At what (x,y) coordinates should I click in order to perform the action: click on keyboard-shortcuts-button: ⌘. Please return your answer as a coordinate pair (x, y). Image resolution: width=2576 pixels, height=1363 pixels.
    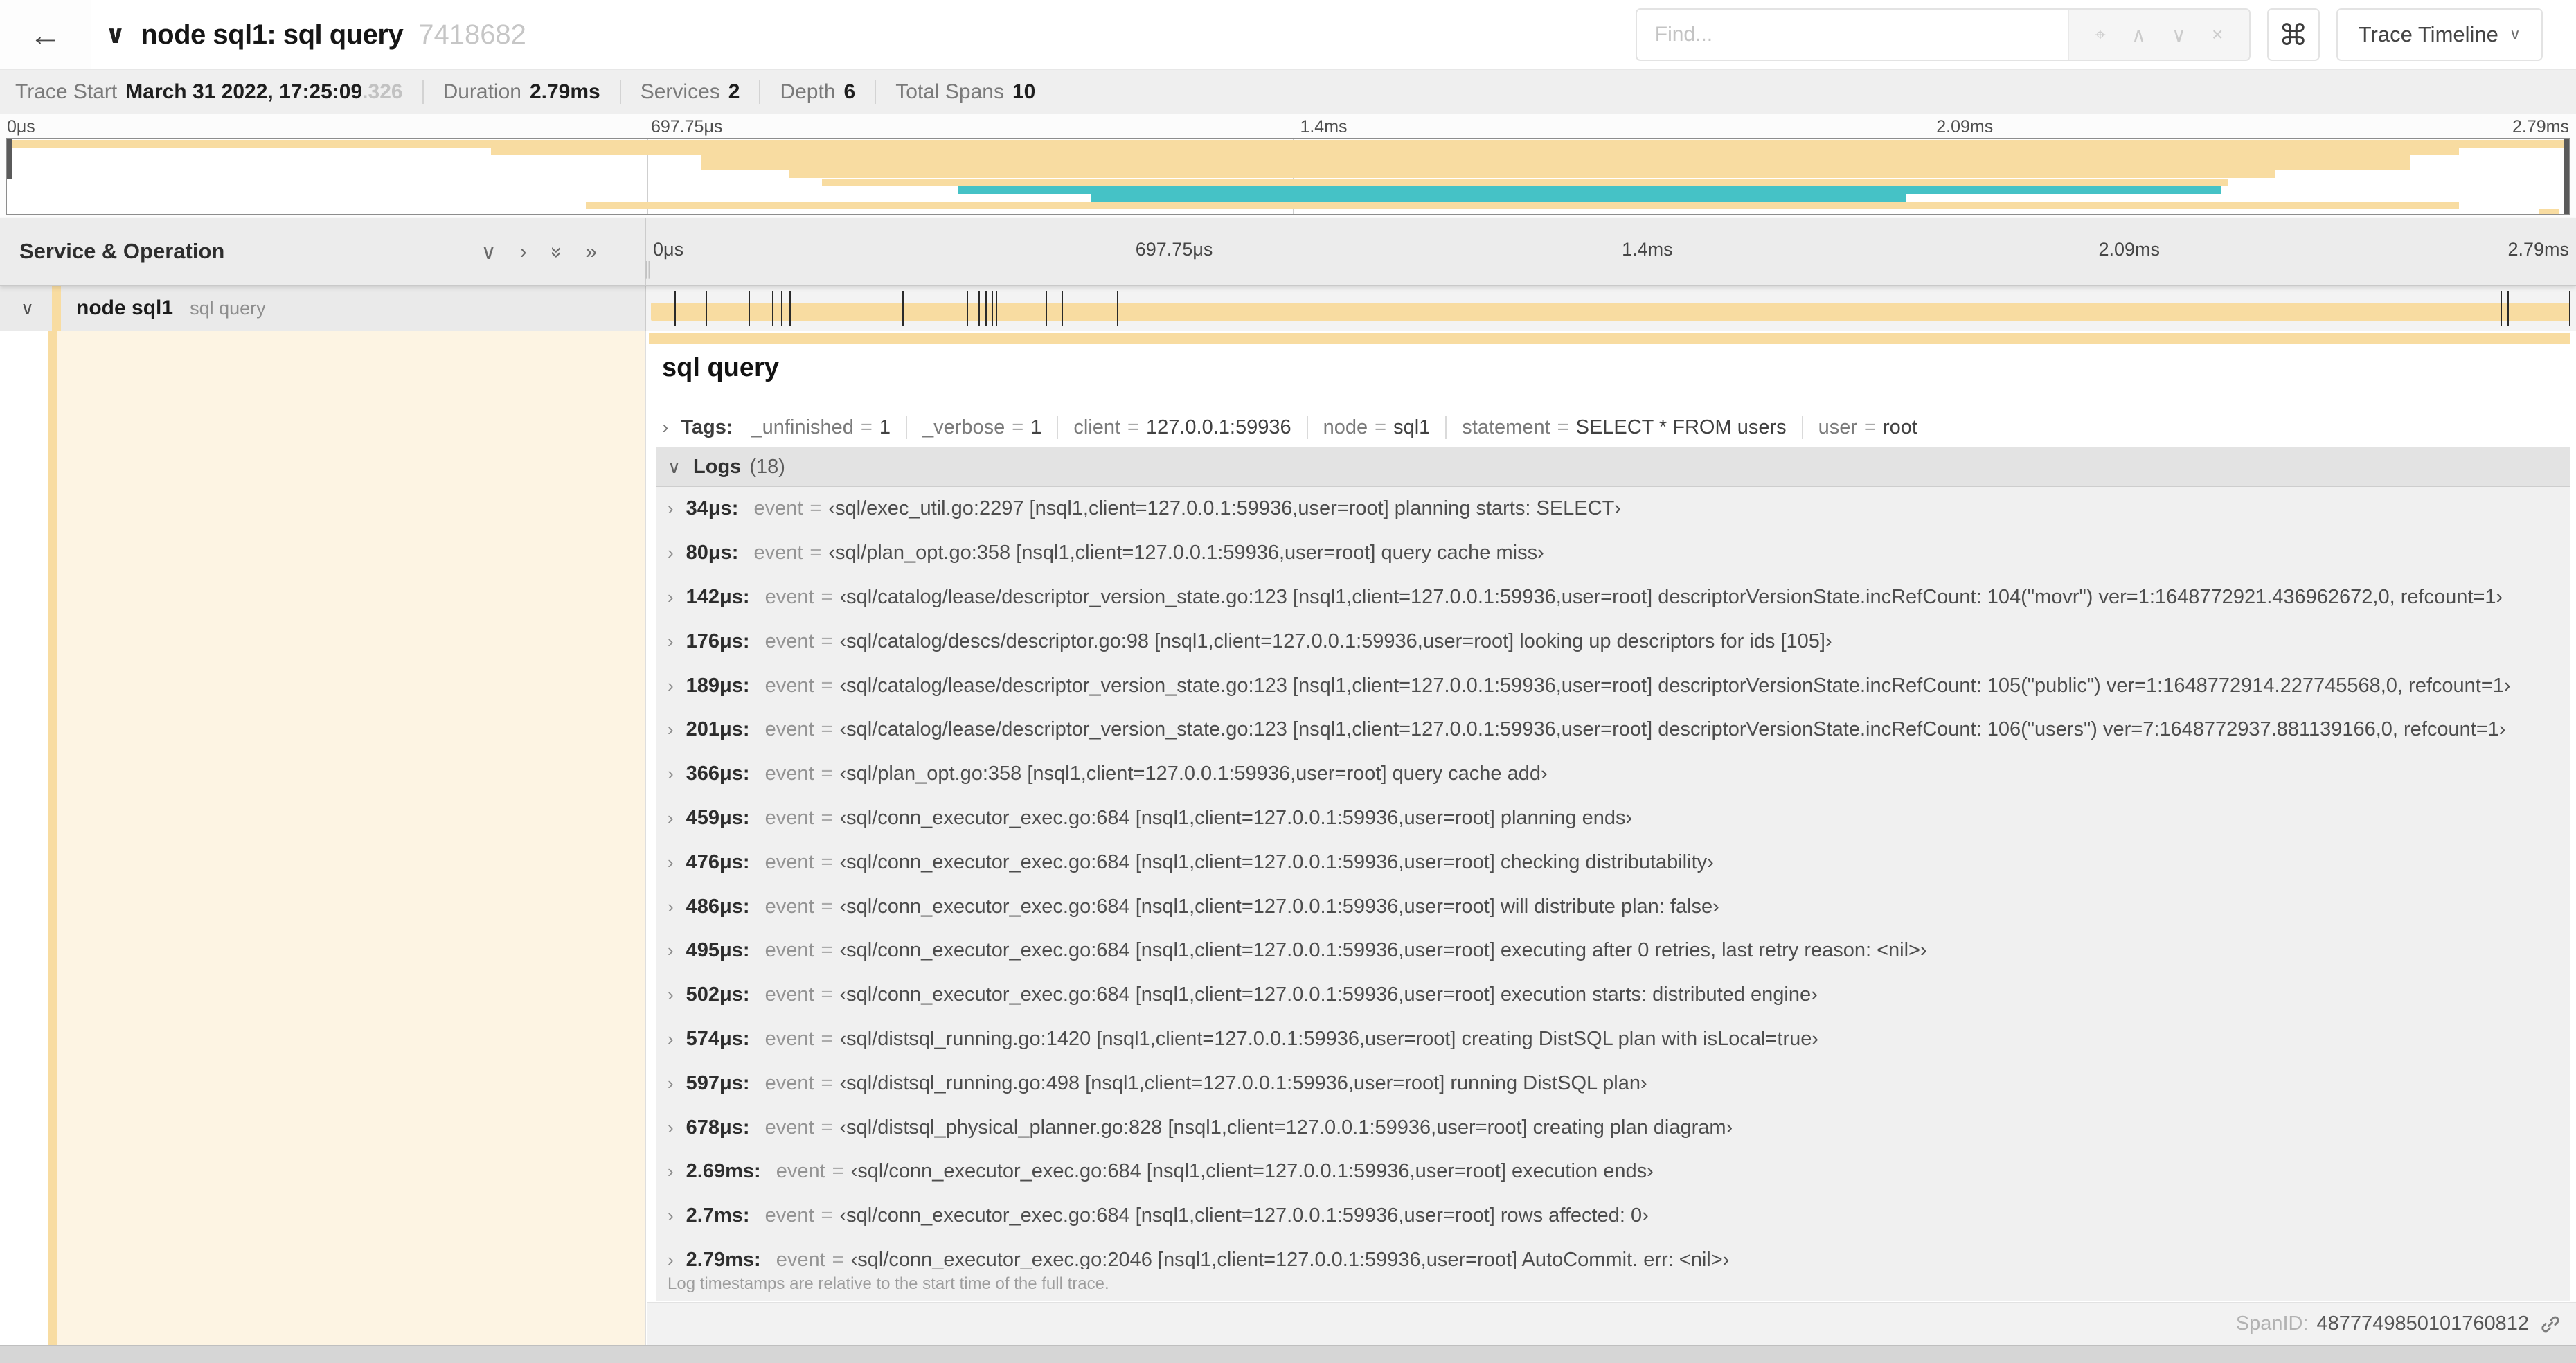
    Looking at the image, I should click on (2293, 34).